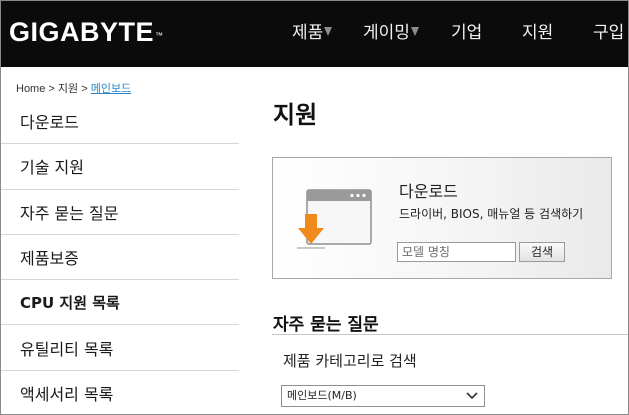 This screenshot has width=629, height=415. Describe the element at coordinates (391, 33) in the screenshot. I see `nav-item-gaming: 게이밍` at that location.